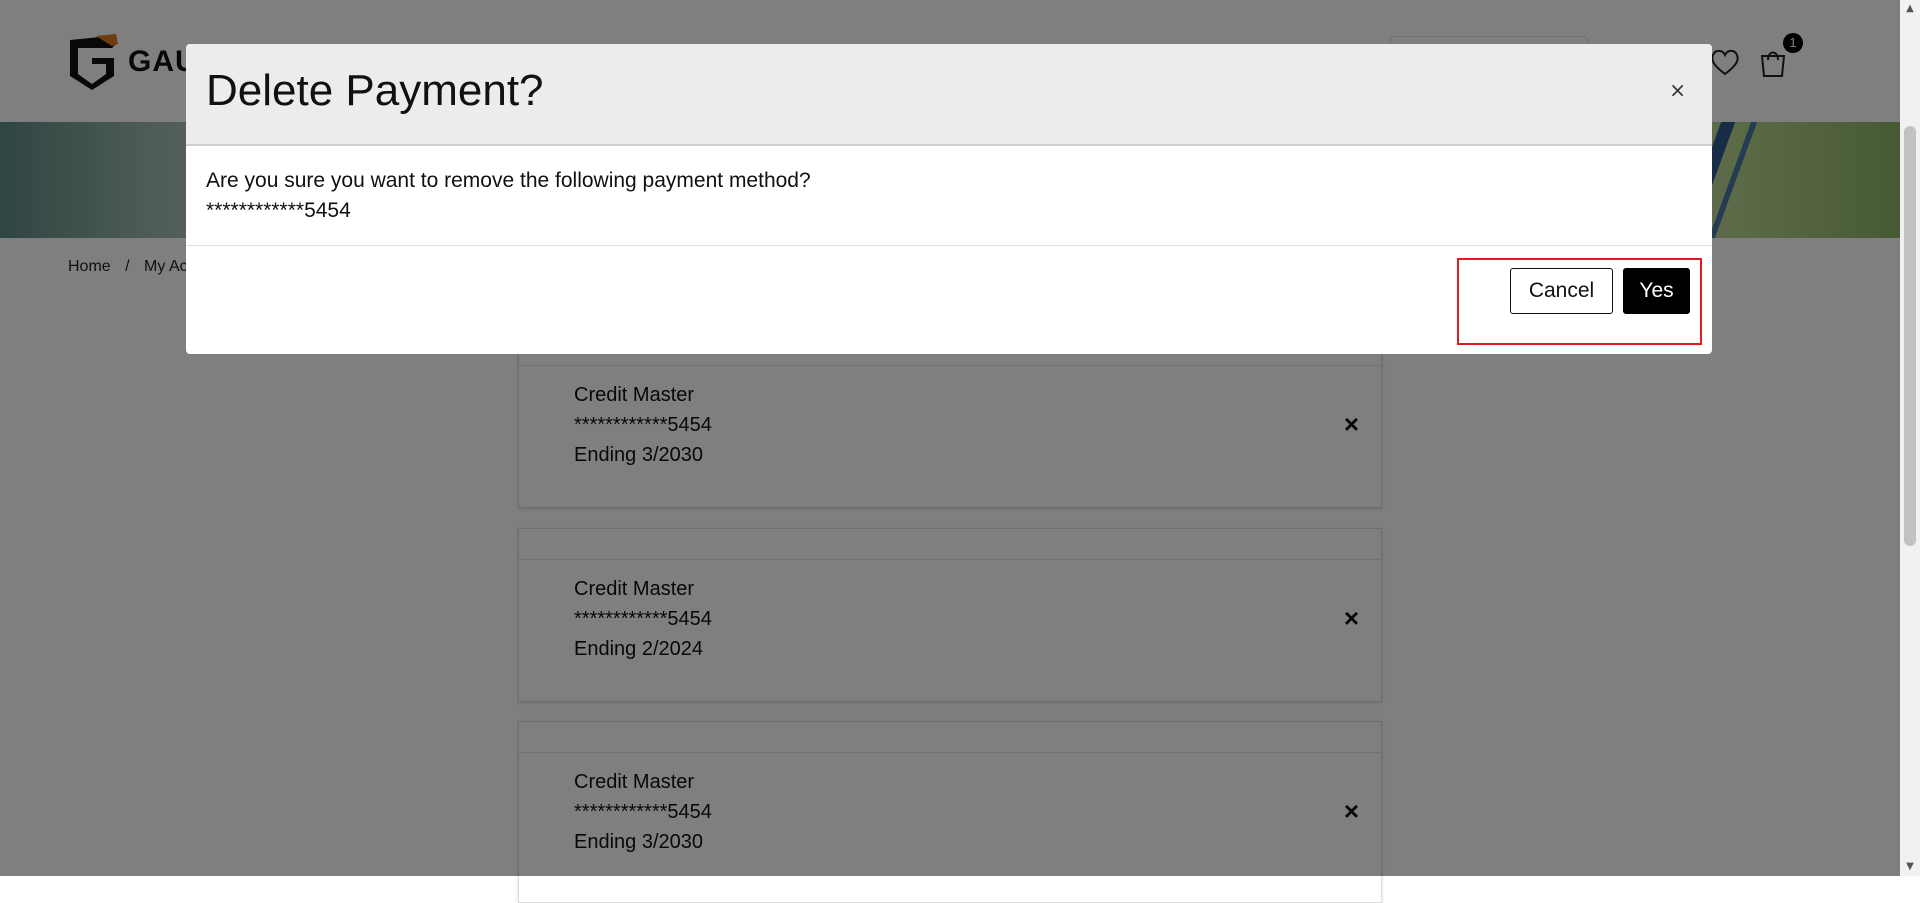  I want to click on masked-card-number: ************5454, so click(278, 210).